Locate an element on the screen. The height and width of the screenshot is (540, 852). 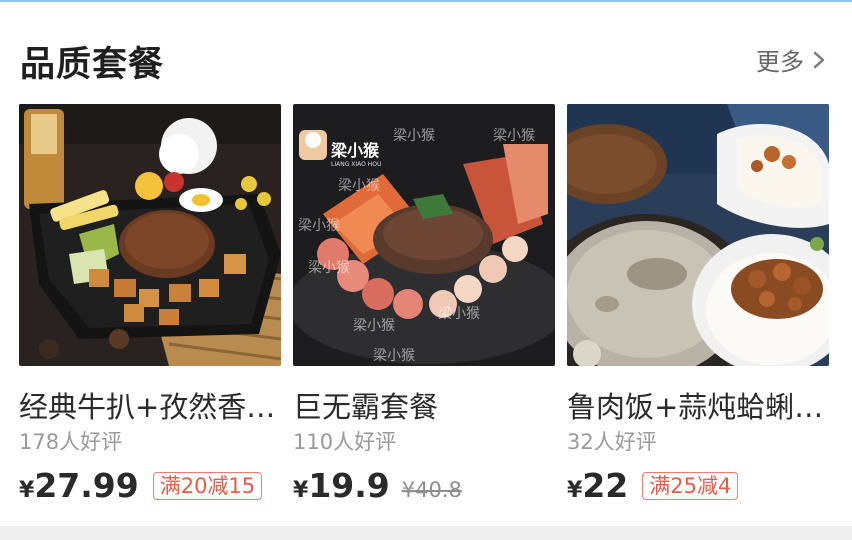
braised-pork-rice-photo is located at coordinates (698, 235).